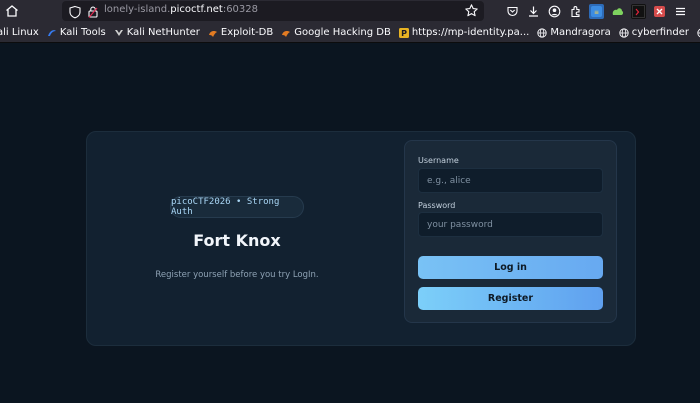  What do you see at coordinates (286, 33) in the screenshot?
I see `ghdb-icon` at bounding box center [286, 33].